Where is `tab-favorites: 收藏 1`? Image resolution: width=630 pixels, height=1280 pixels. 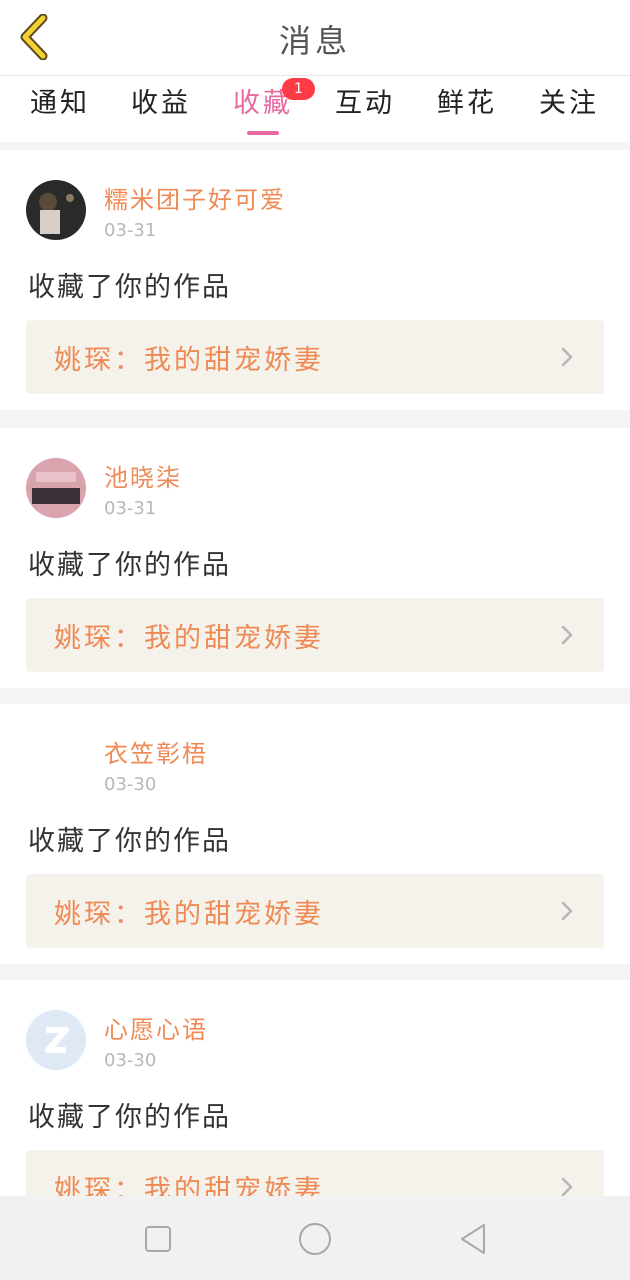 tab-favorites: 收藏 1 is located at coordinates (266, 106).